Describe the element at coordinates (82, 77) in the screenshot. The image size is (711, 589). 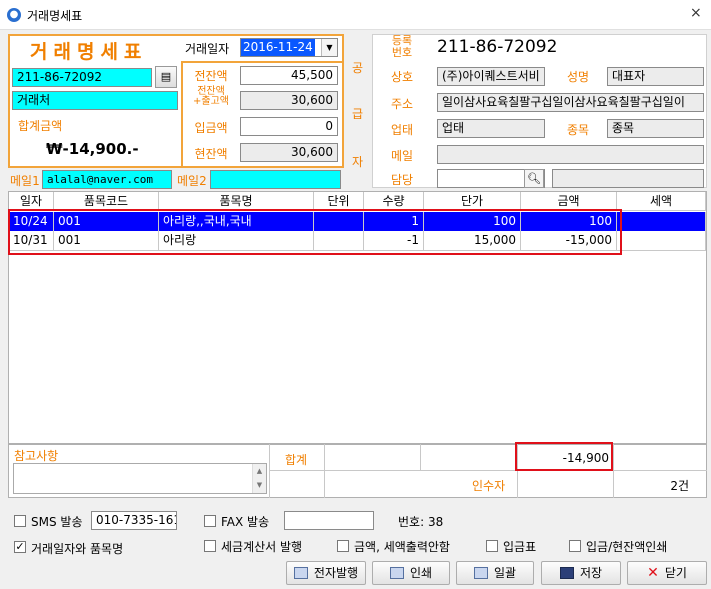
I see `customer-code-field: 211-86-72092` at that location.